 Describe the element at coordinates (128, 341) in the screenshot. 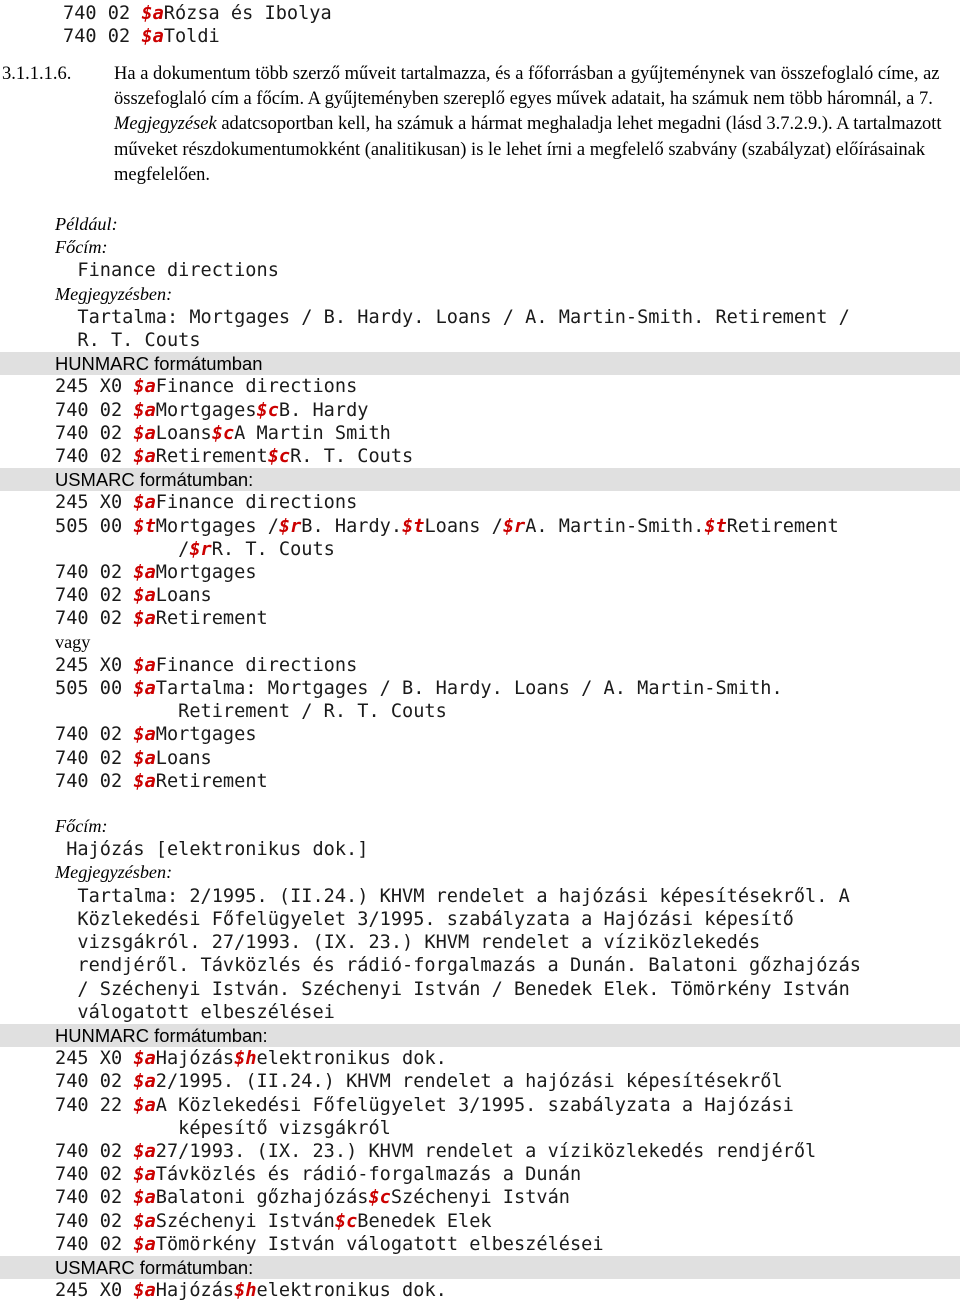

I see `note-line: R. T. Couts` at that location.